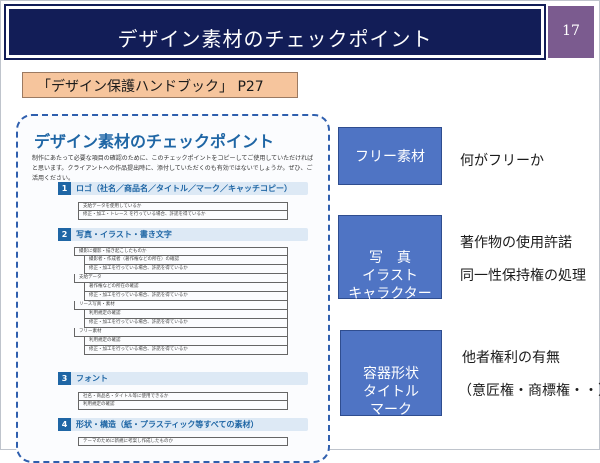 The image size is (600, 463). What do you see at coordinates (183, 215) in the screenshot?
I see `checklist-row: 修正・加工・トレース を行っている場合、許諾を得ているか` at bounding box center [183, 215].